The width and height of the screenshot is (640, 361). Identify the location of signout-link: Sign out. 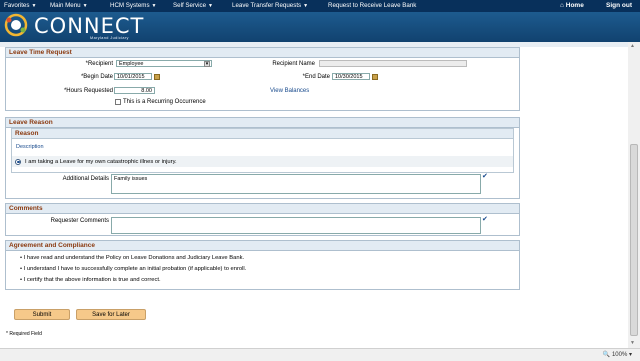
(619, 5).